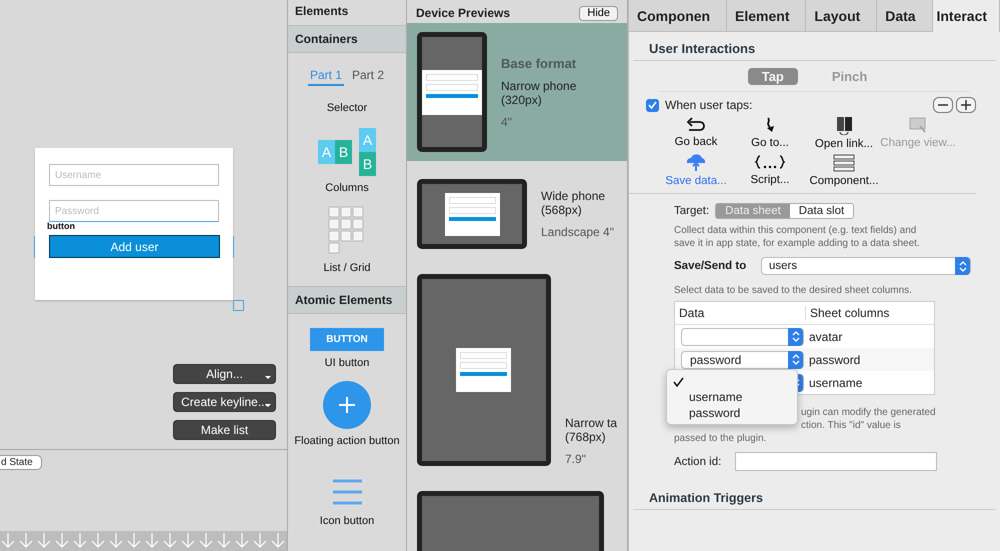 The height and width of the screenshot is (551, 1000). Describe the element at coordinates (463, 13) in the screenshot. I see `panel-title: Device Previews` at that location.